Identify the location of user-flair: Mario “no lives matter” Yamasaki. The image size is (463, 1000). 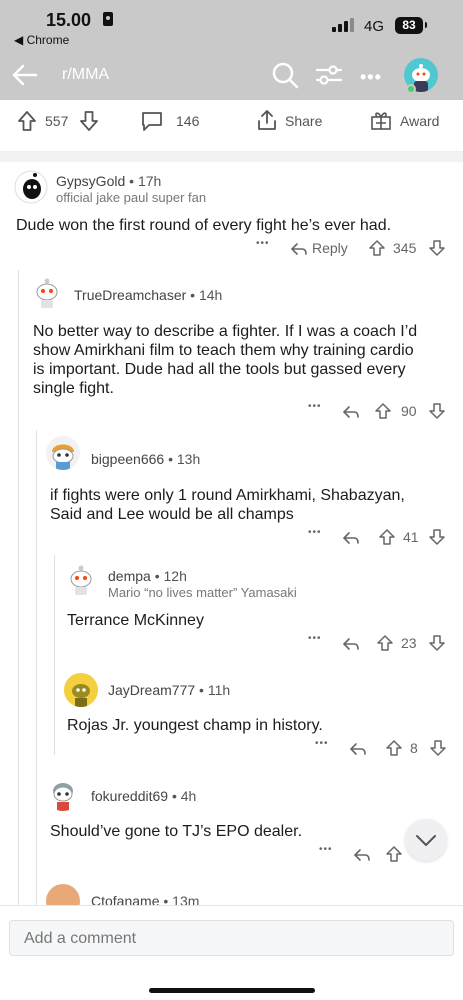
(202, 592).